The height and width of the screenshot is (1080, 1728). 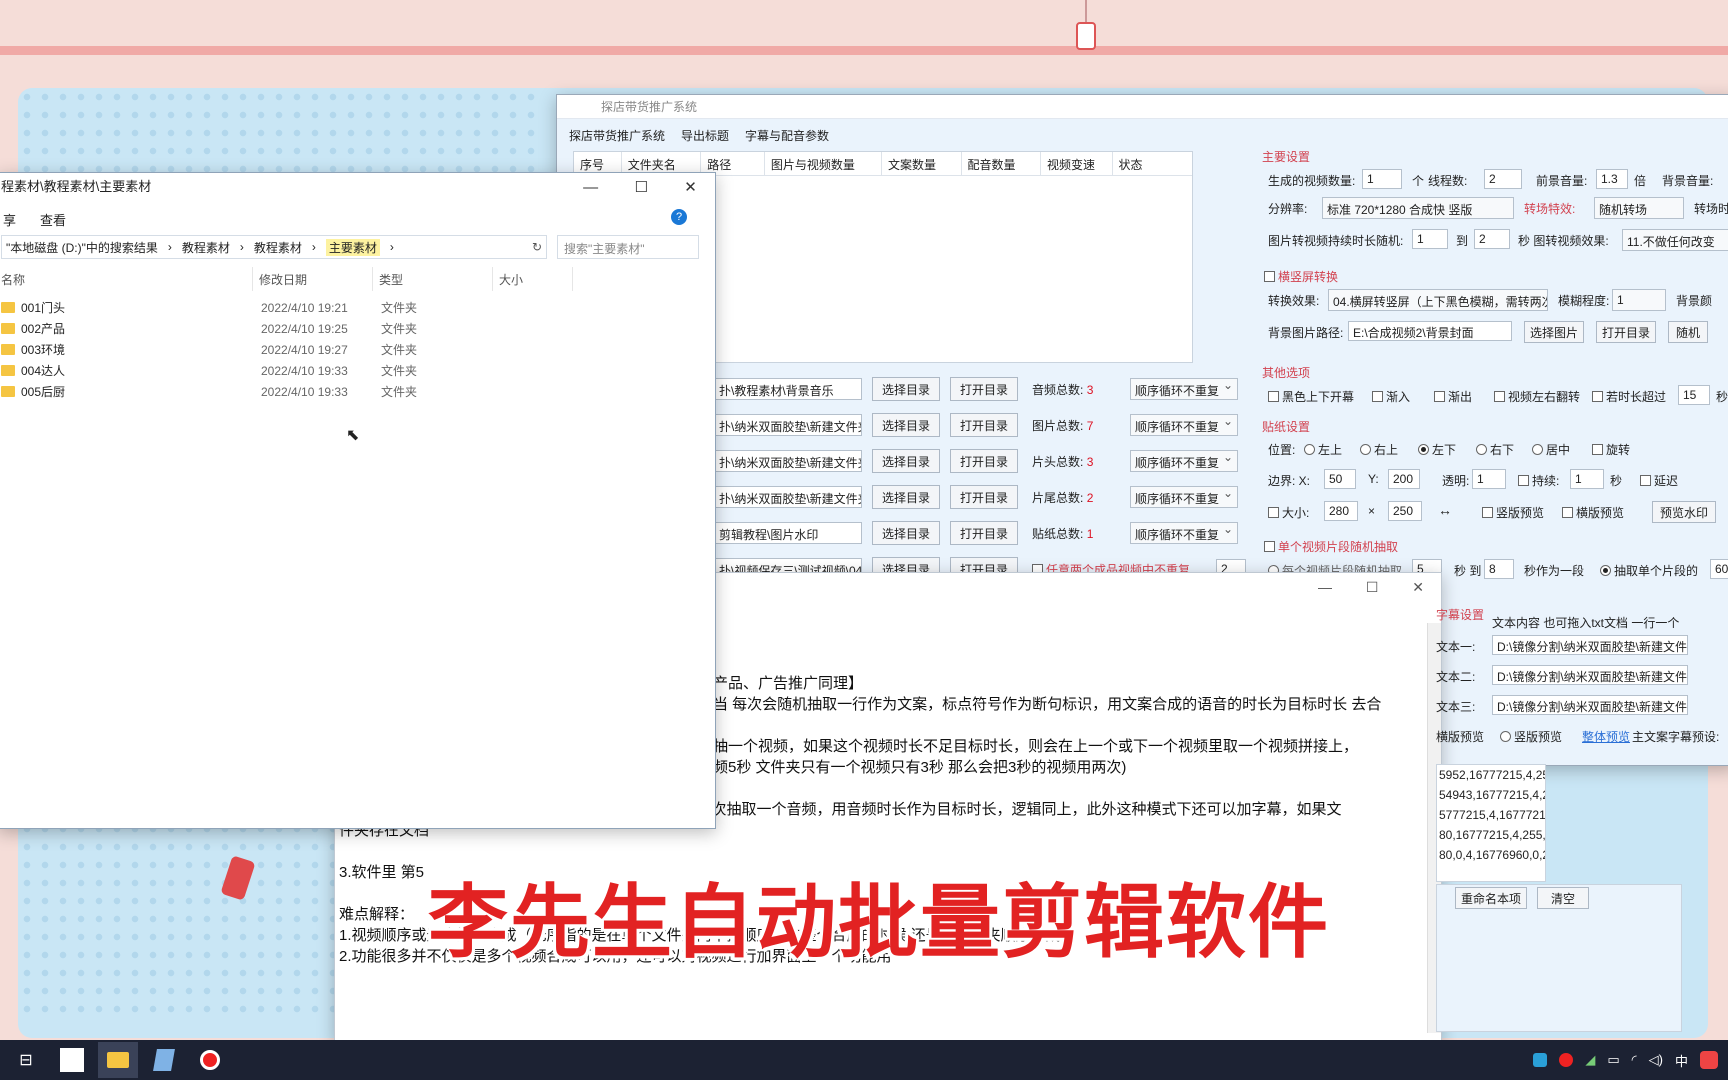 What do you see at coordinates (210, 1060) in the screenshot?
I see `record-icon` at bounding box center [210, 1060].